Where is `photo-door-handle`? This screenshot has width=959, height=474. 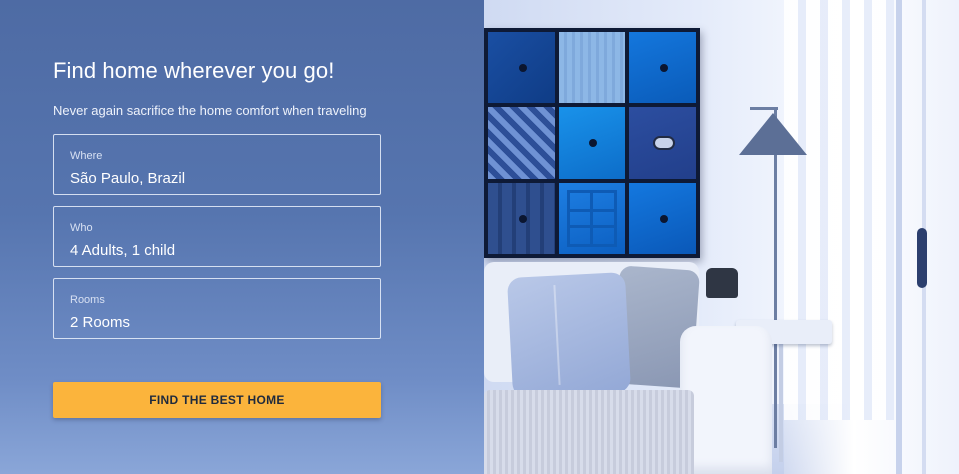 photo-door-handle is located at coordinates (922, 258).